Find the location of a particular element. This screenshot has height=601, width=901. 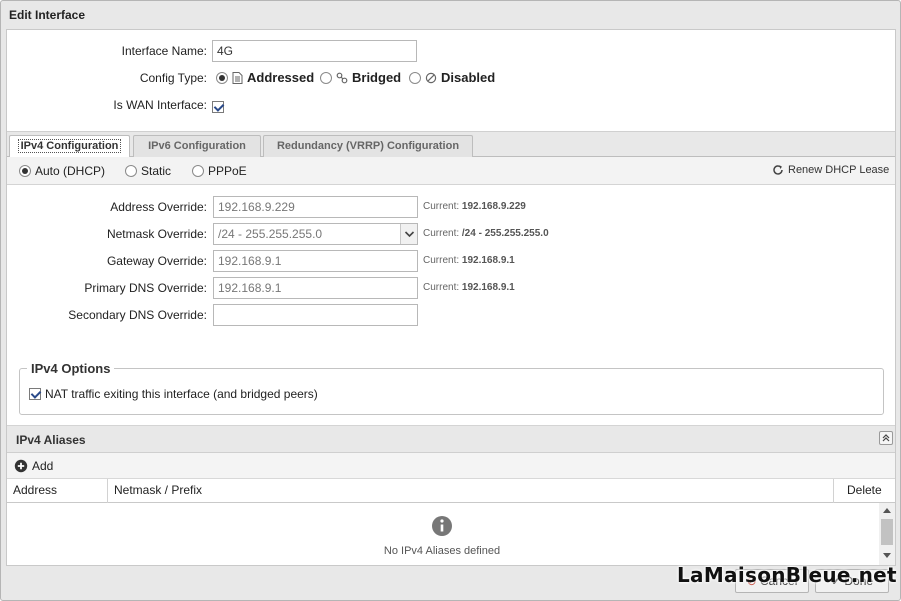

gateway-current: Current: 192.168.9.1 is located at coordinates (469, 260).